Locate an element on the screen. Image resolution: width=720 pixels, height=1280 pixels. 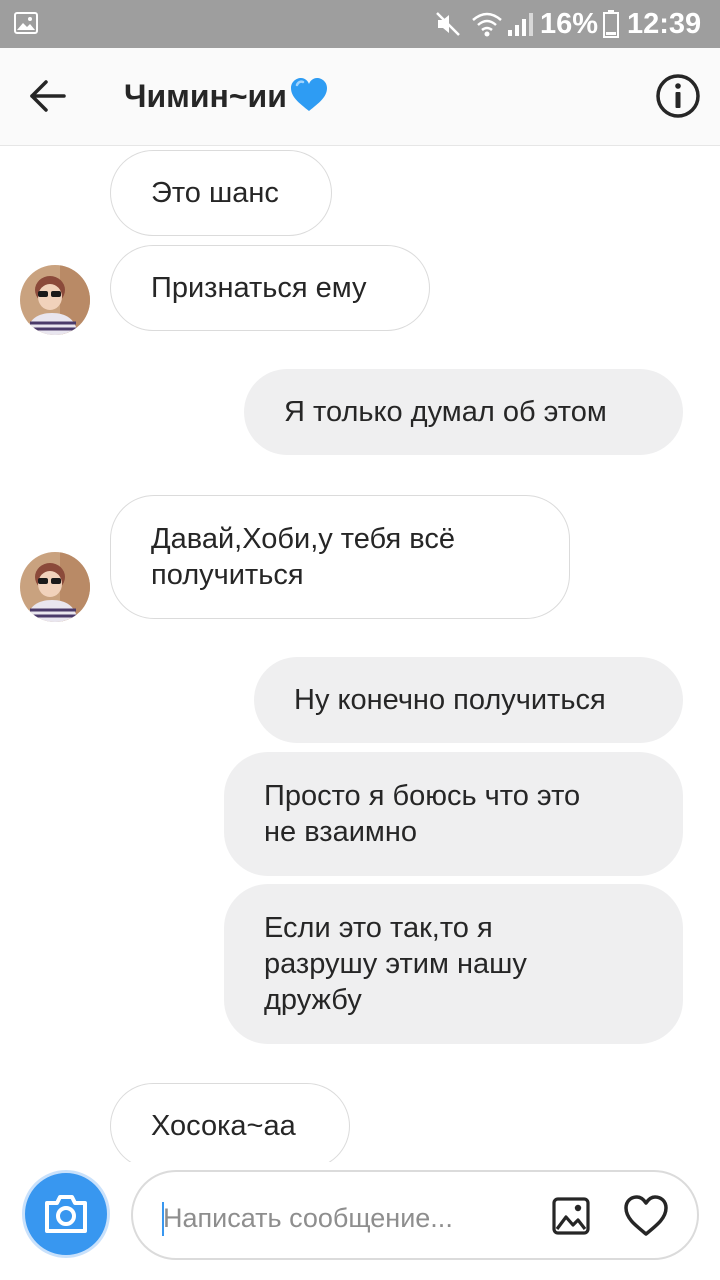
arrow-left-icon is located at coordinates (48, 96).